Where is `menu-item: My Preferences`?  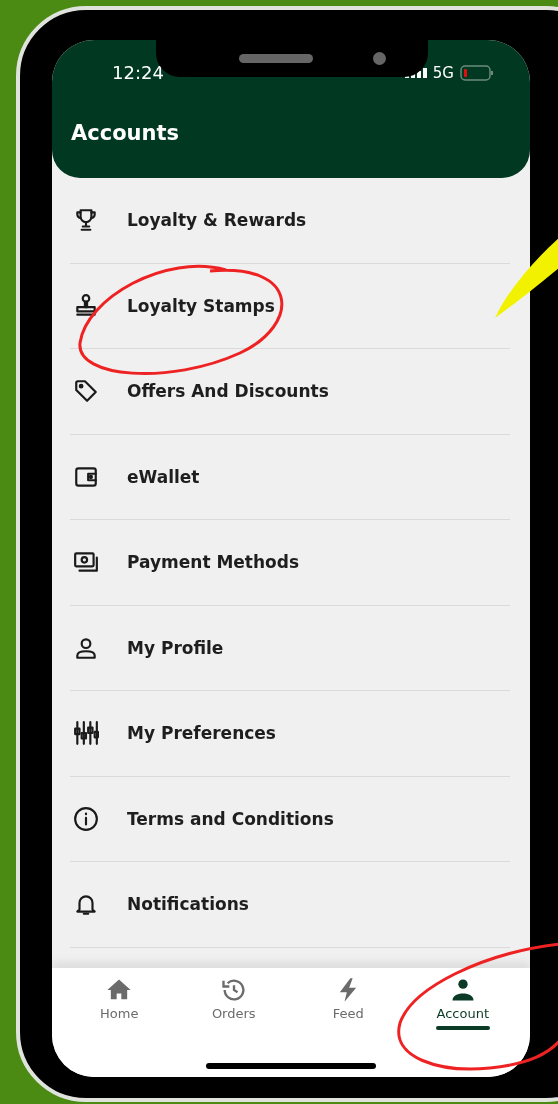
menu-item: My Preferences is located at coordinates (290, 734).